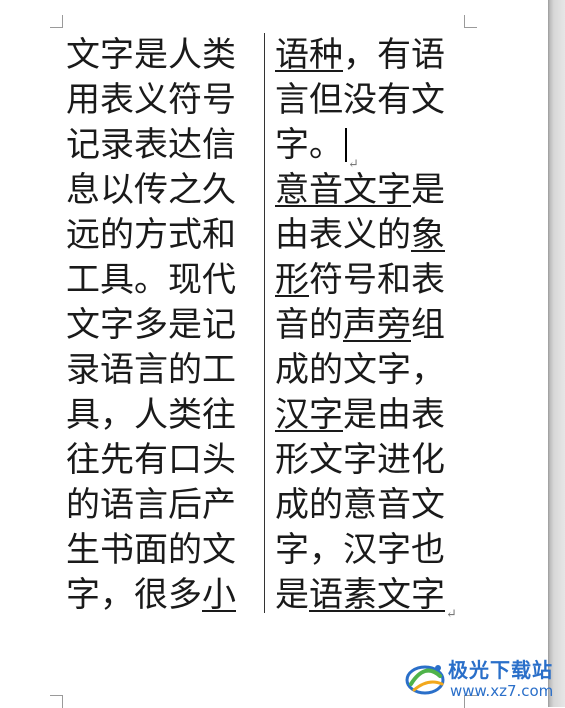 This screenshot has height=708, width=565. What do you see at coordinates (151, 280) in the screenshot?
I see `text-segment: 工具。现代` at bounding box center [151, 280].